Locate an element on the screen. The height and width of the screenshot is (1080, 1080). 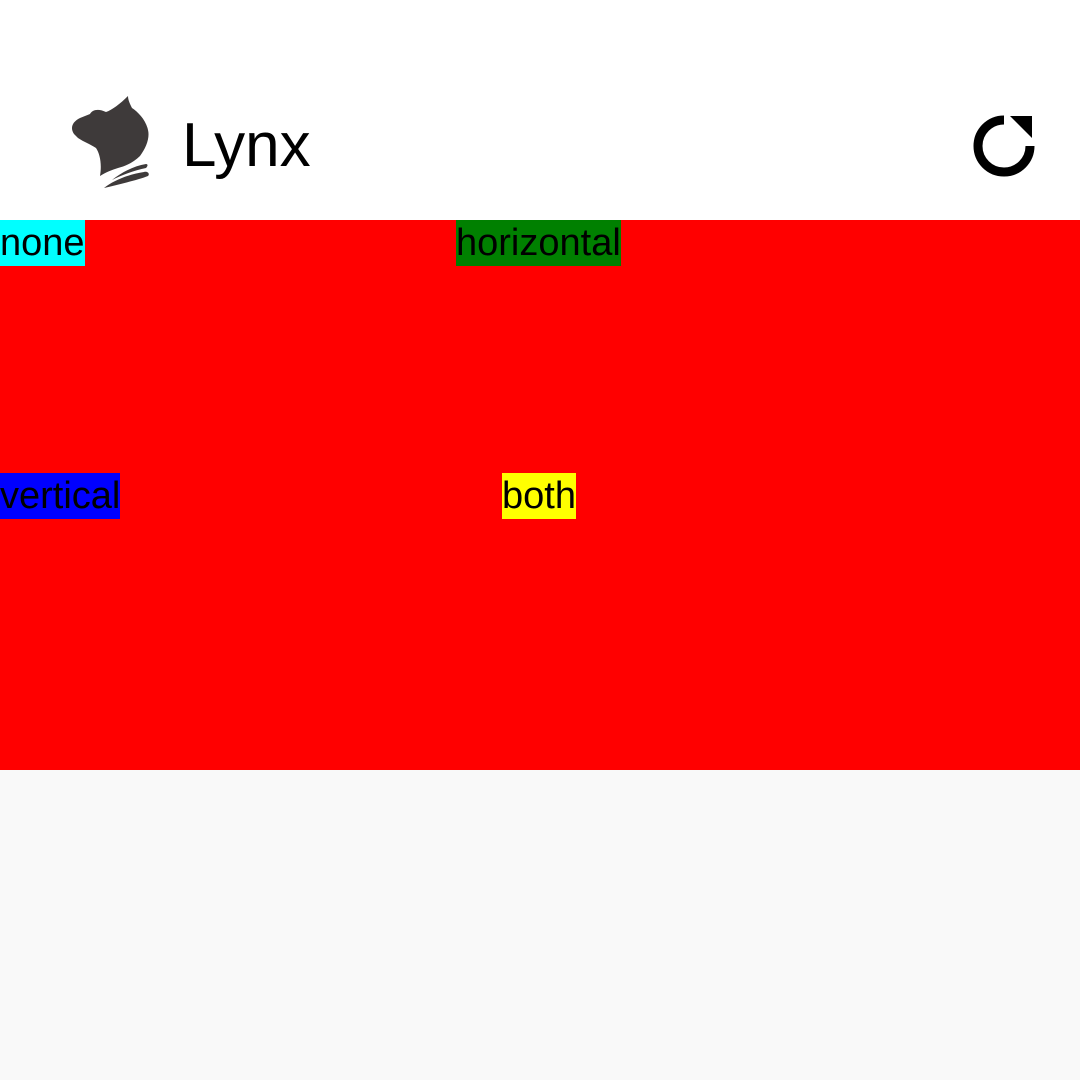
lynx-logo-icon is located at coordinates (110, 142).